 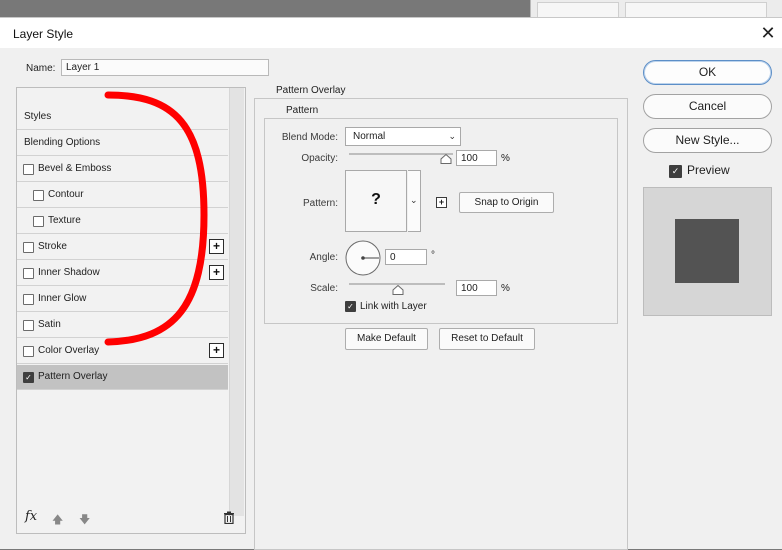 What do you see at coordinates (84, 520) in the screenshot?
I see `arrow-down-icon: 🡇` at bounding box center [84, 520].